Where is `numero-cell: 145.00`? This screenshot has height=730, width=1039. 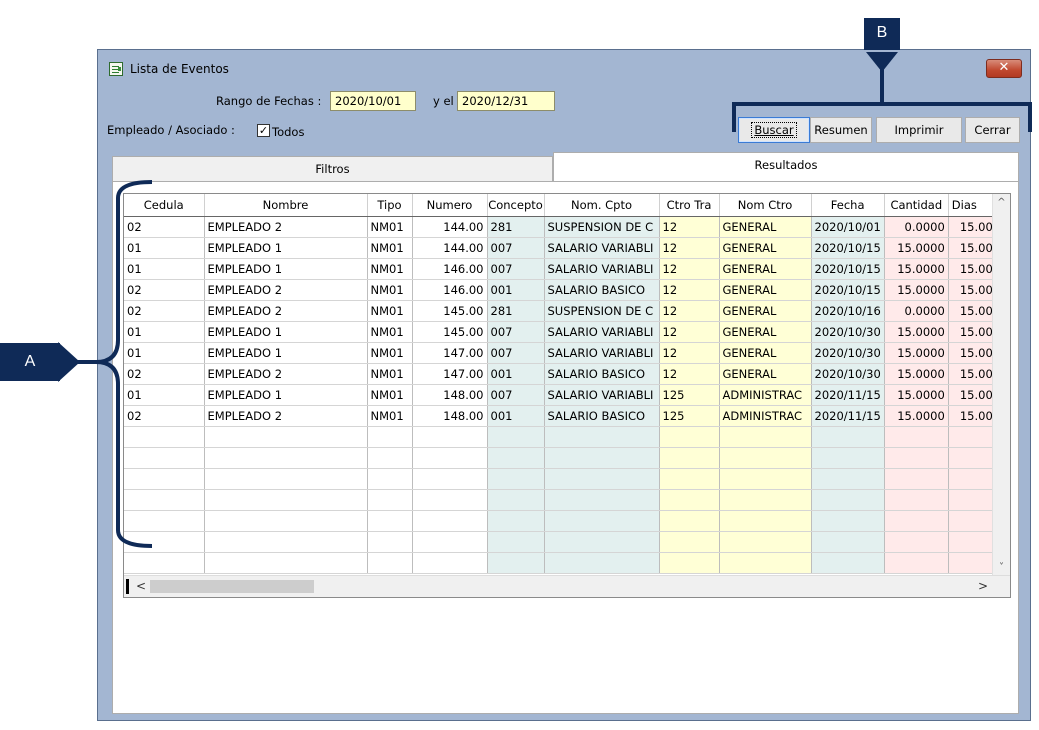
numero-cell: 145.00 is located at coordinates (450, 311).